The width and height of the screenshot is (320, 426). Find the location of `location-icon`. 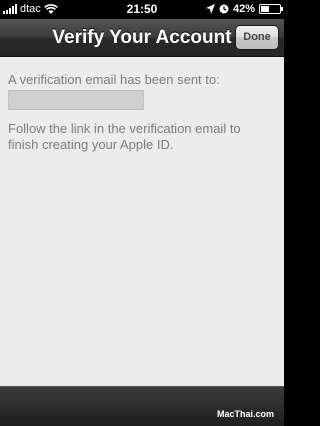

location-icon is located at coordinates (210, 9).